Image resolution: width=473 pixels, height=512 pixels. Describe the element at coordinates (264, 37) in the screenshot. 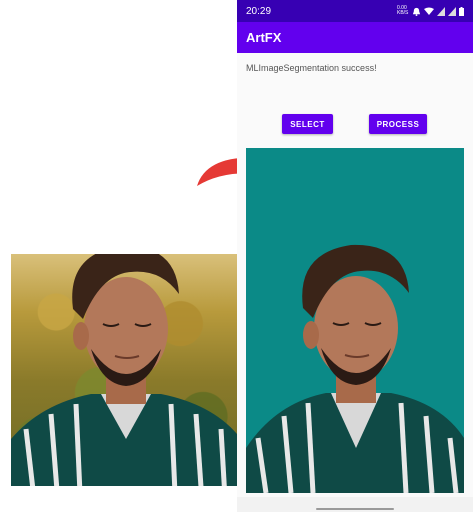

I see `app-title: ArtFX` at that location.